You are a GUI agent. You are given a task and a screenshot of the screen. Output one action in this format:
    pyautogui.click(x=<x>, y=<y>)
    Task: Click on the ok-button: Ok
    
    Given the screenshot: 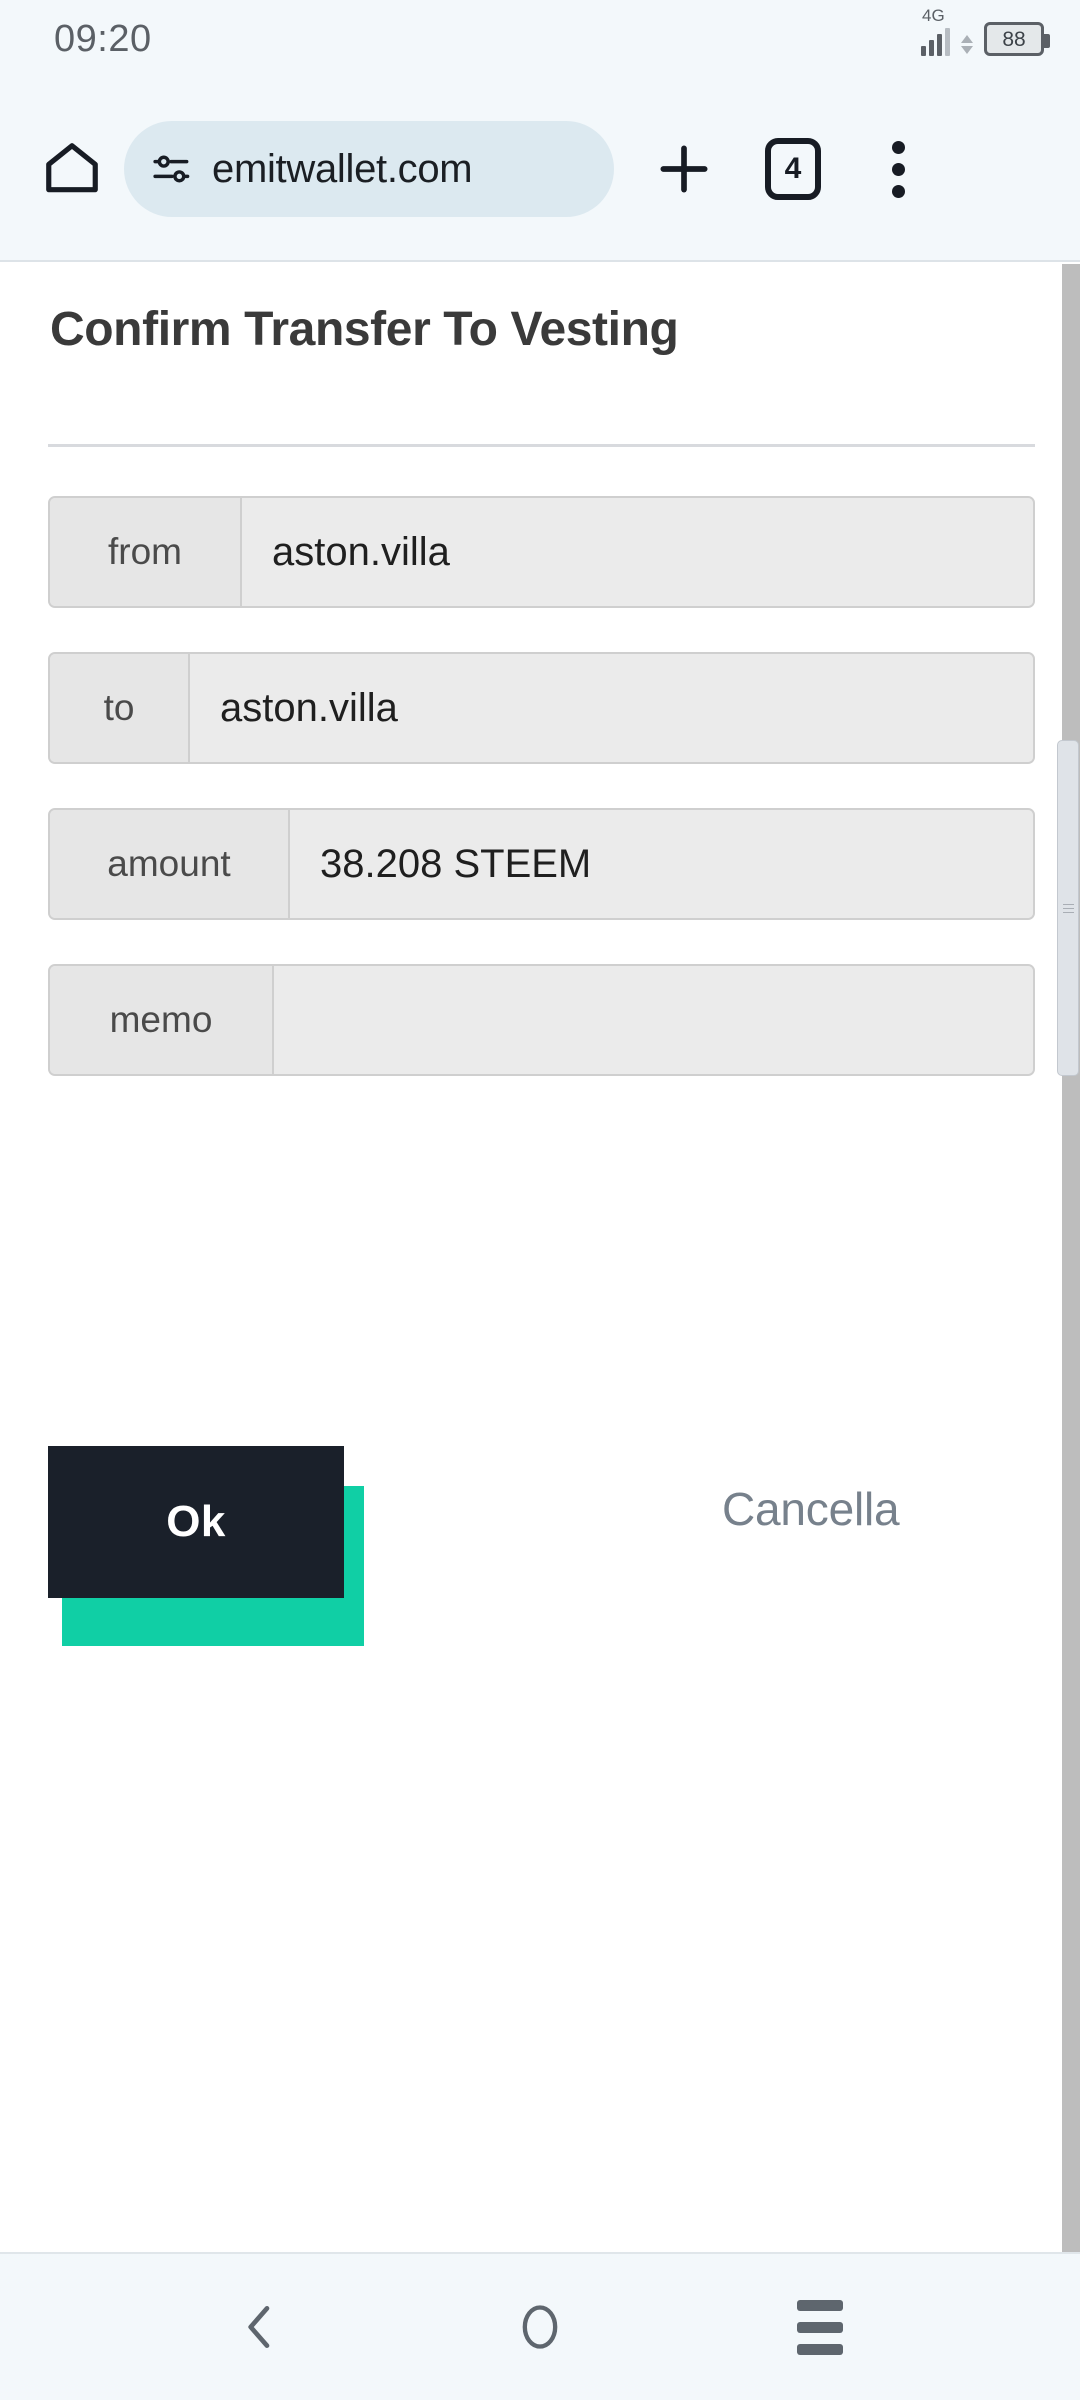 What is the action you would take?
    pyautogui.click(x=196, y=1522)
    